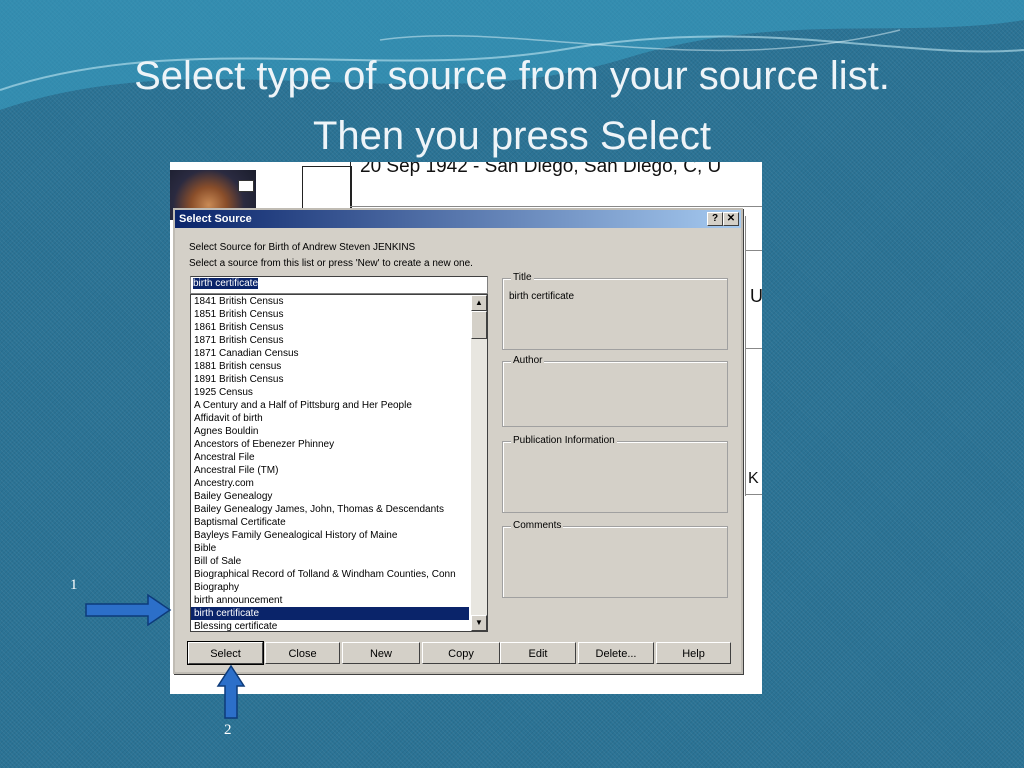  I want to click on author-group: Author, so click(615, 391).